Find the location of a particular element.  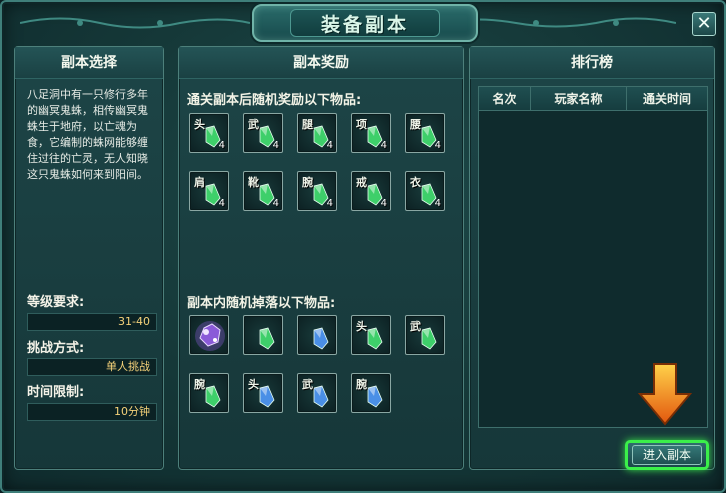

item-type-label: 靴 is located at coordinates (253, 182).